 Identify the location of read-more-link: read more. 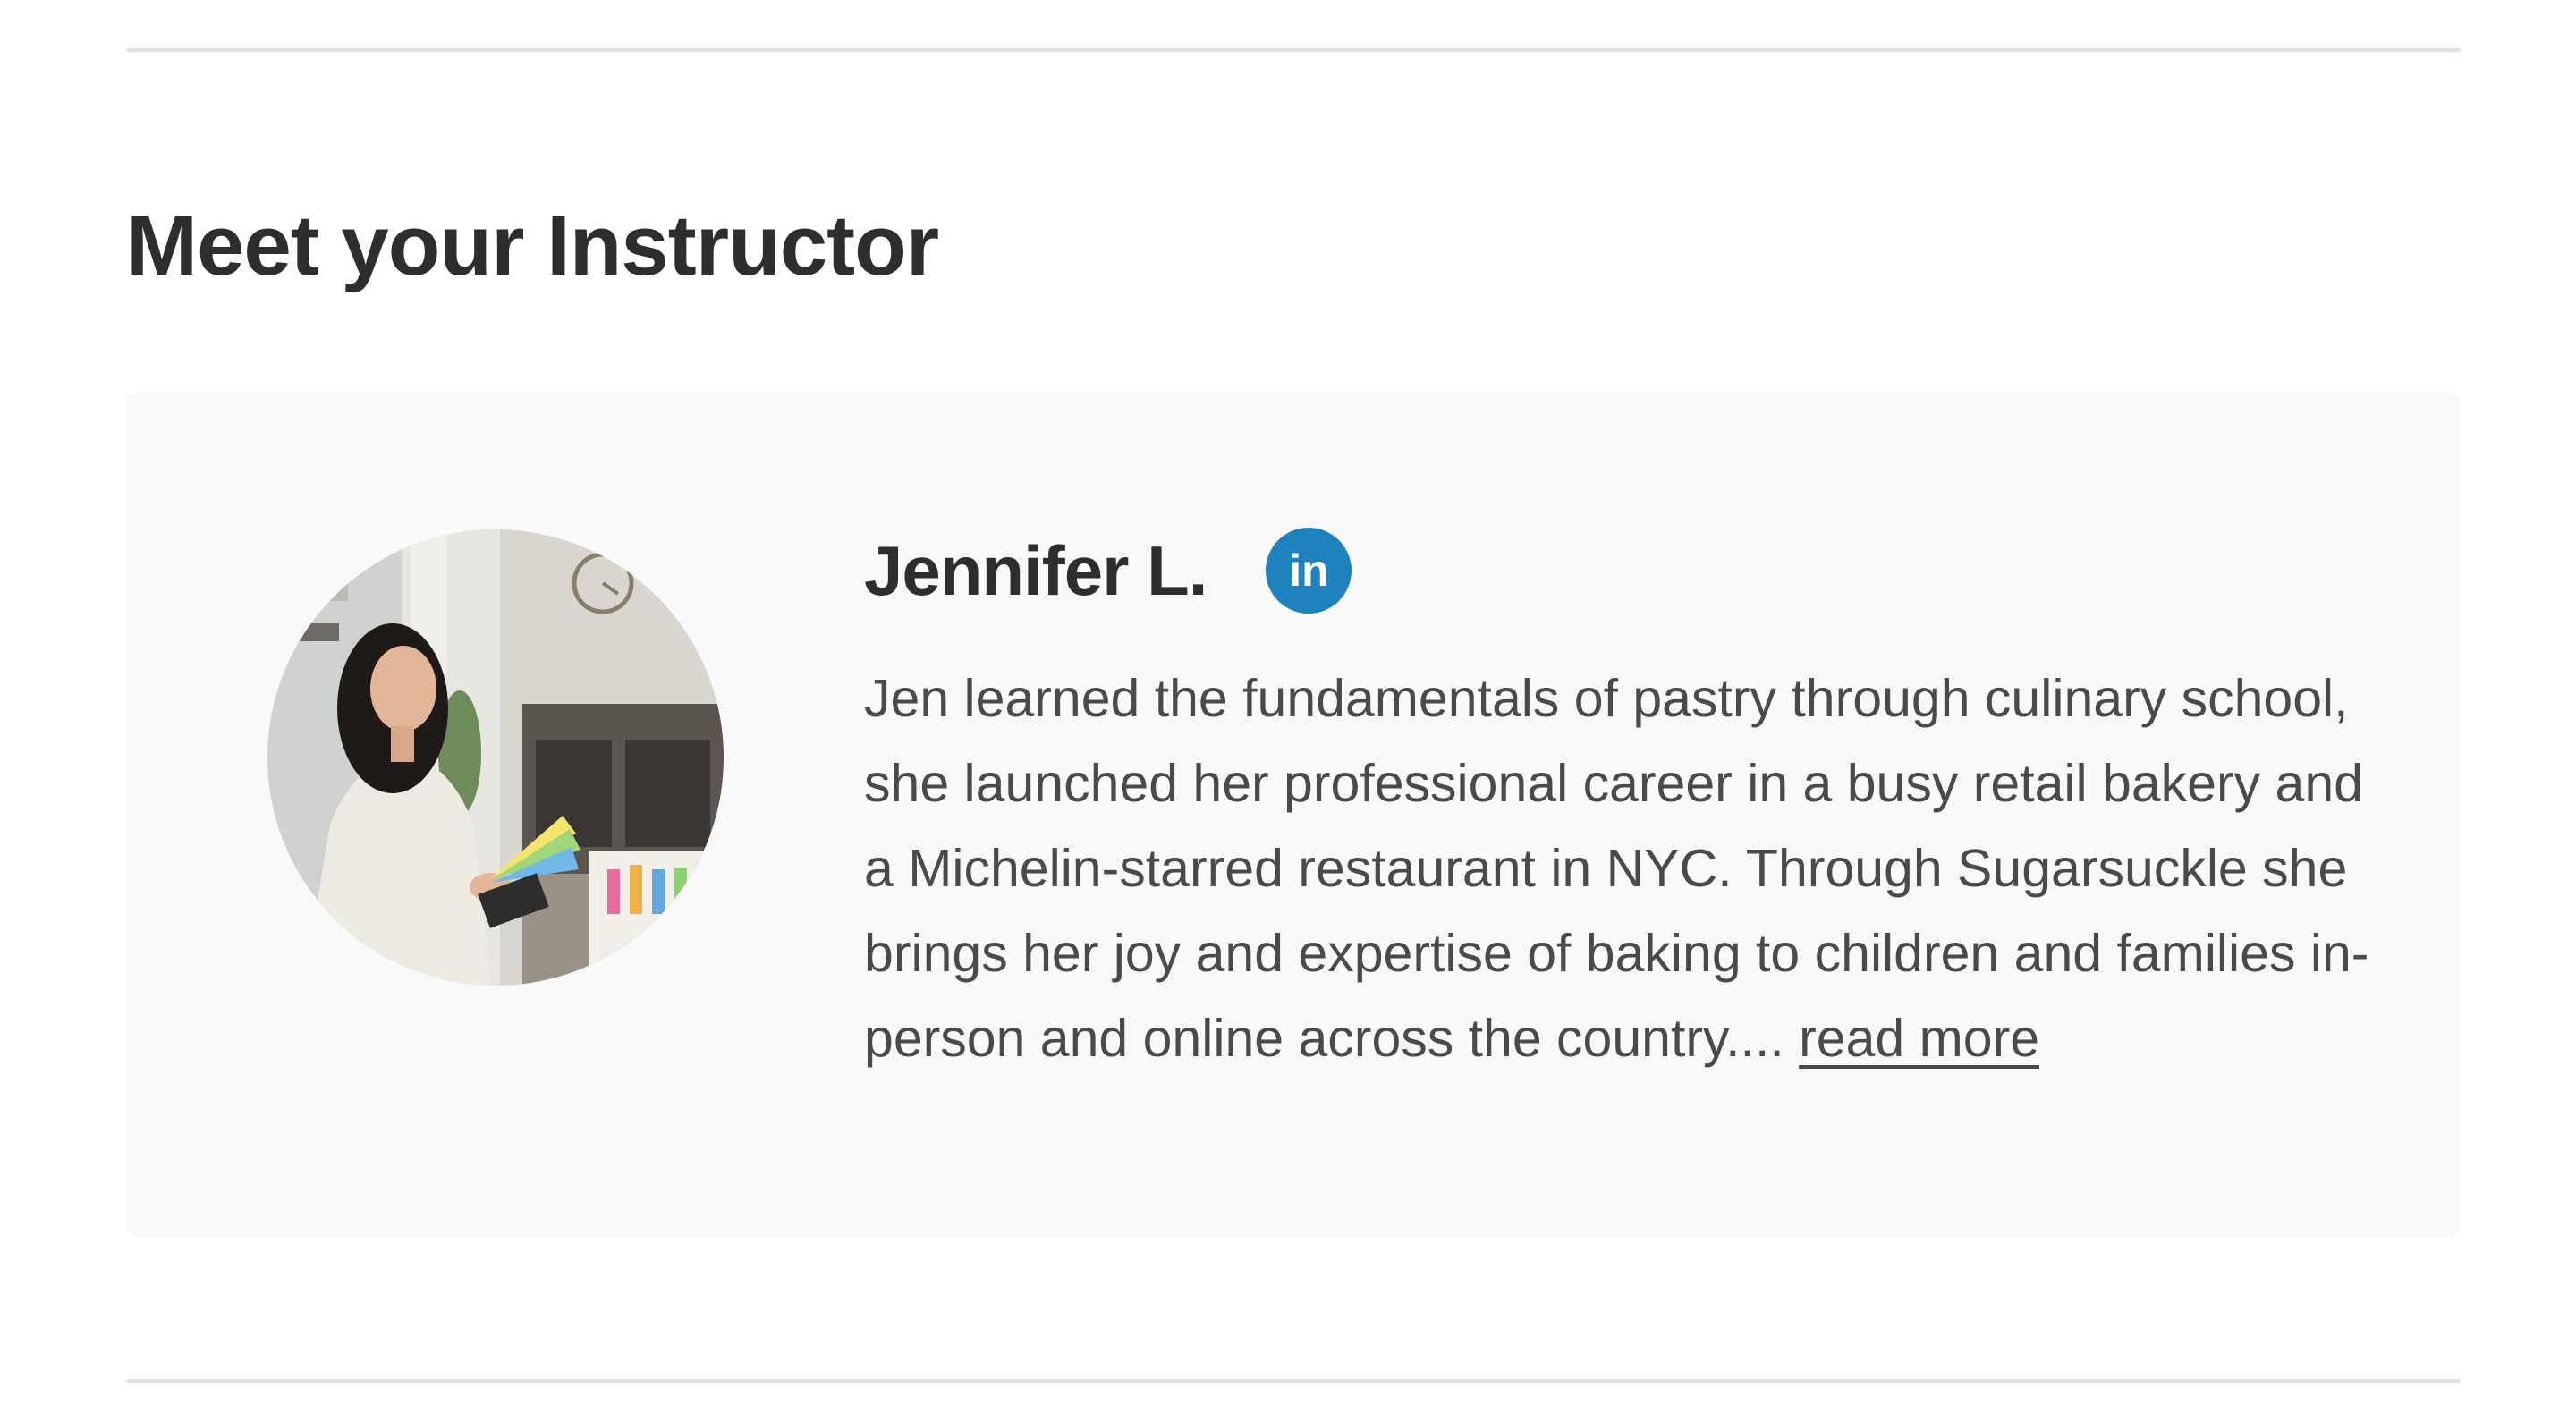
(1919, 1038).